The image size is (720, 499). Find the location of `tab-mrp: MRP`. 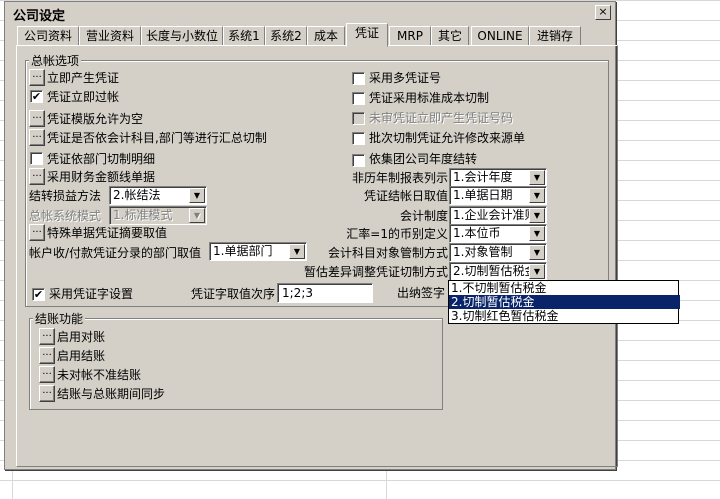

tab-mrp: MRP is located at coordinates (410, 36).